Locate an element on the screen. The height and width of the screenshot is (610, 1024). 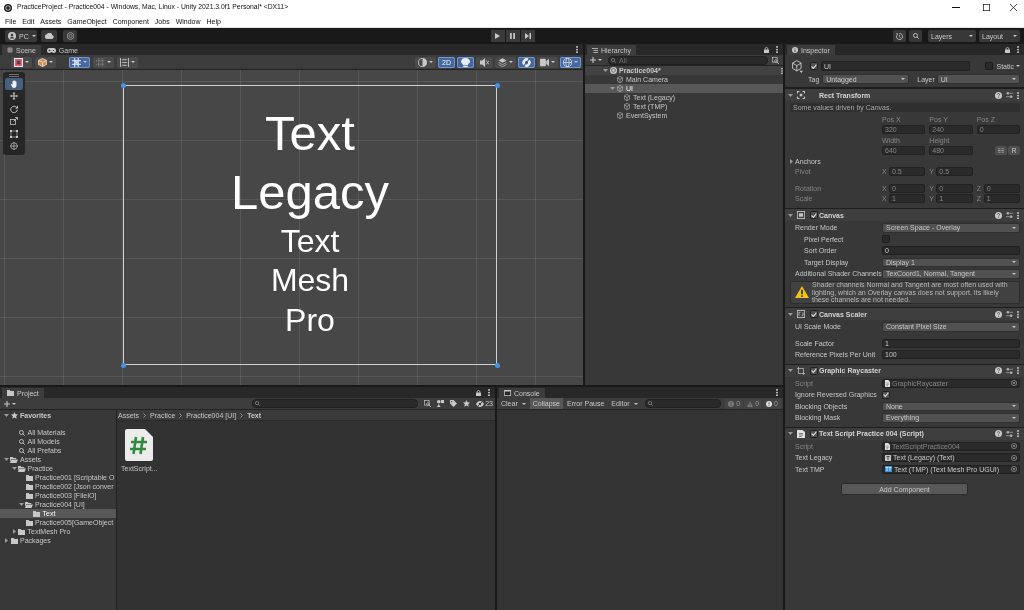
hand-tool-button is located at coordinates (14, 84).